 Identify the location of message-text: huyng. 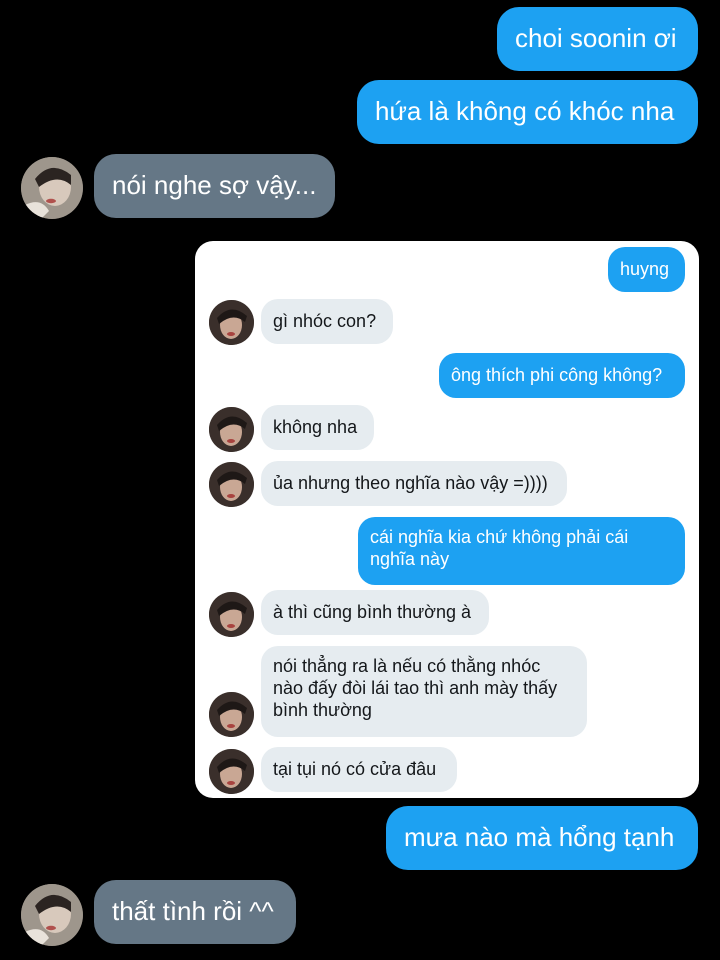
(645, 269).